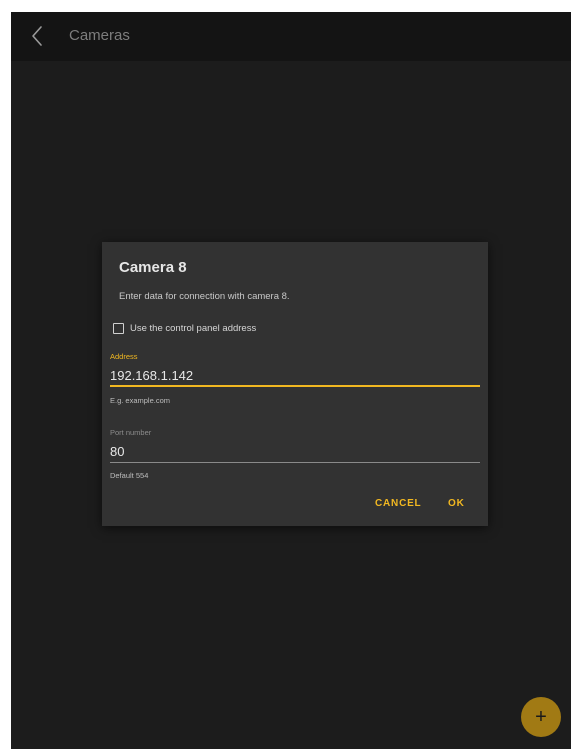 This screenshot has width=571, height=749. What do you see at coordinates (117, 451) in the screenshot?
I see `port-field: 80` at bounding box center [117, 451].